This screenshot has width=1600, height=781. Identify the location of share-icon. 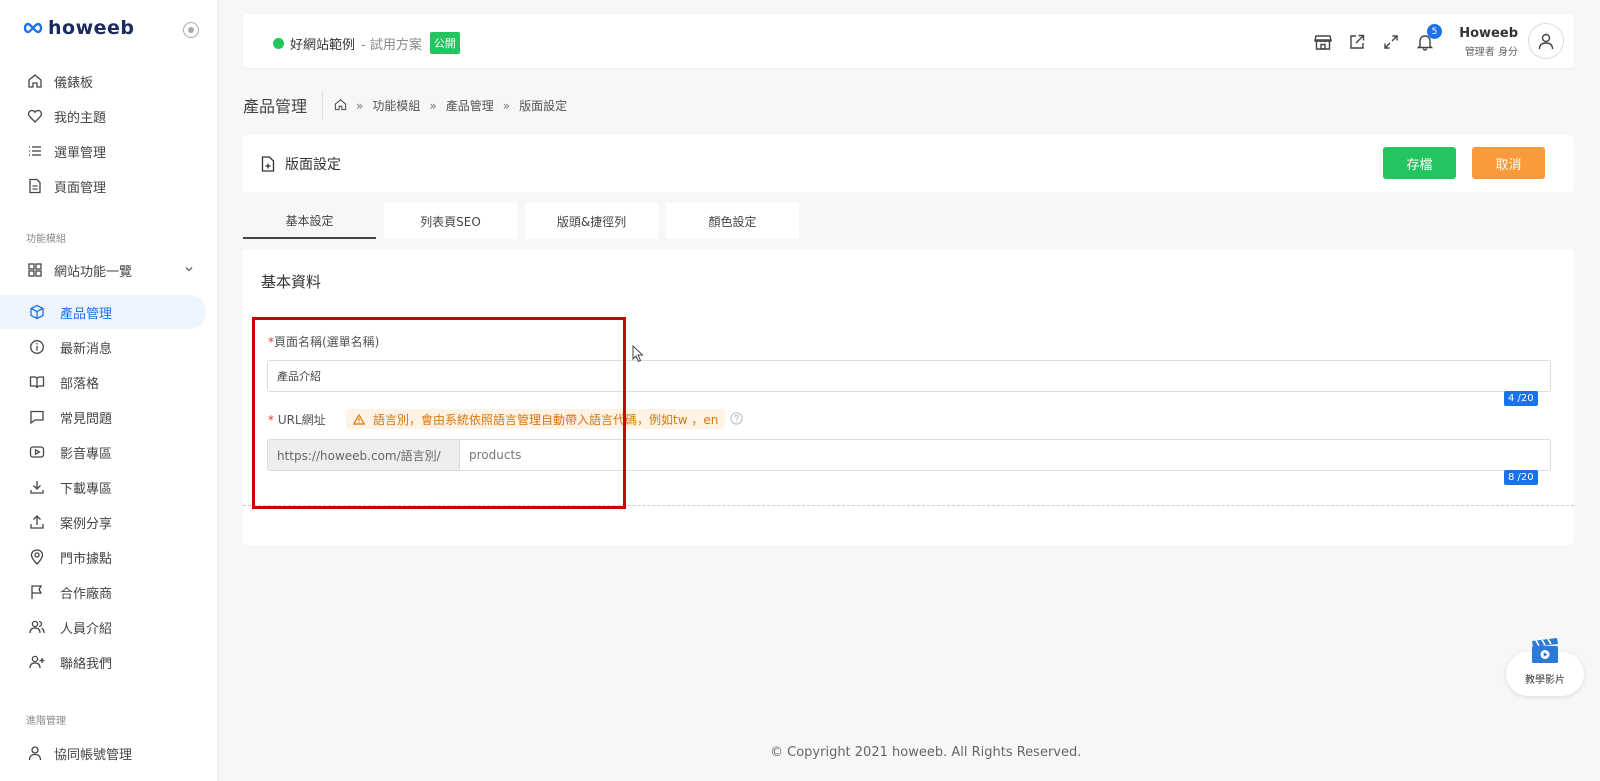
(37, 522).